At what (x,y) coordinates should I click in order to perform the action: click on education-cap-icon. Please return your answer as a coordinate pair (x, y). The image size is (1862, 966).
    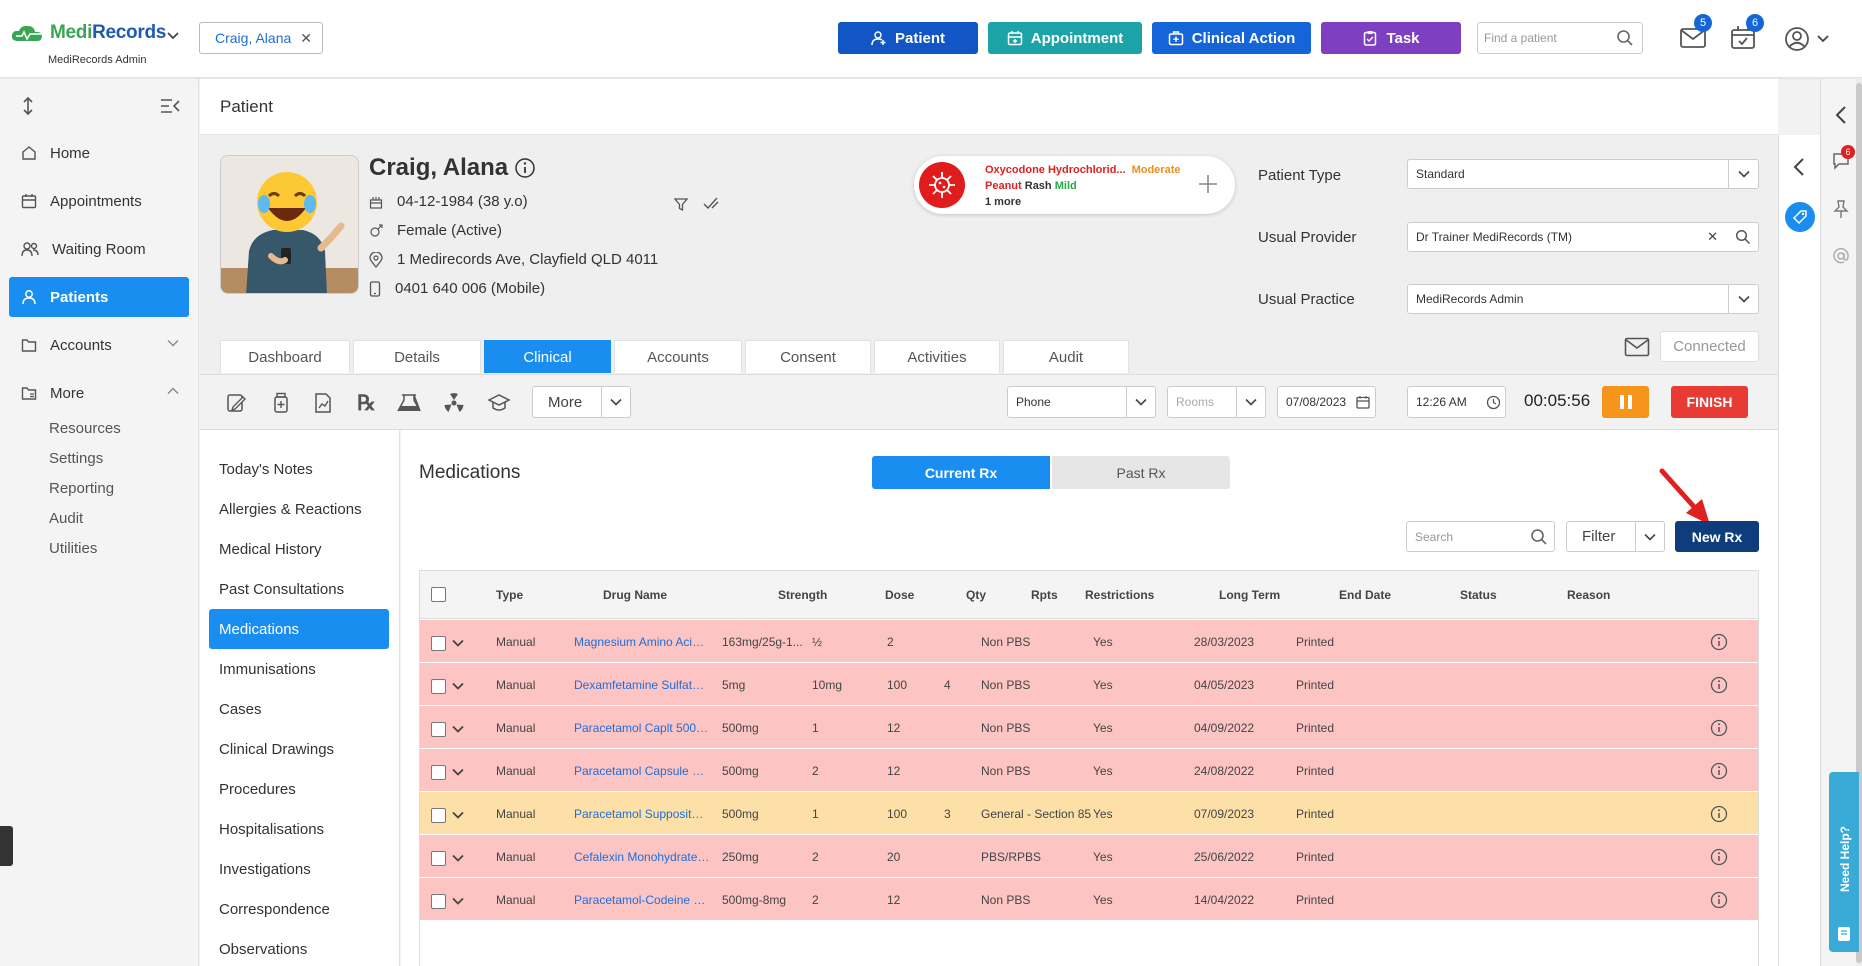
    Looking at the image, I should click on (499, 403).